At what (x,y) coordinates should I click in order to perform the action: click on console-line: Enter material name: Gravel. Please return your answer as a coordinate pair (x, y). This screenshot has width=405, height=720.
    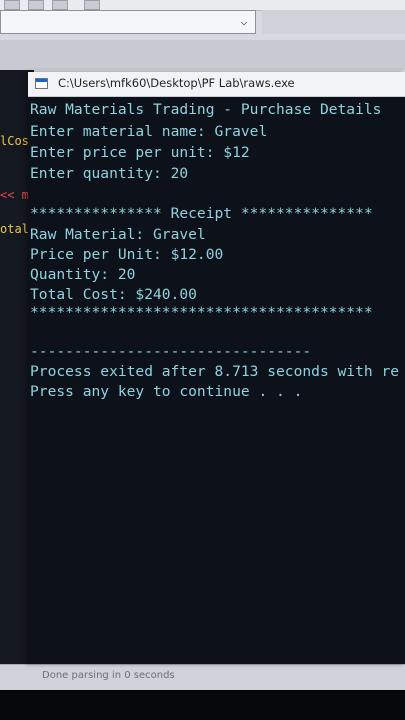
    Looking at the image, I should click on (149, 131).